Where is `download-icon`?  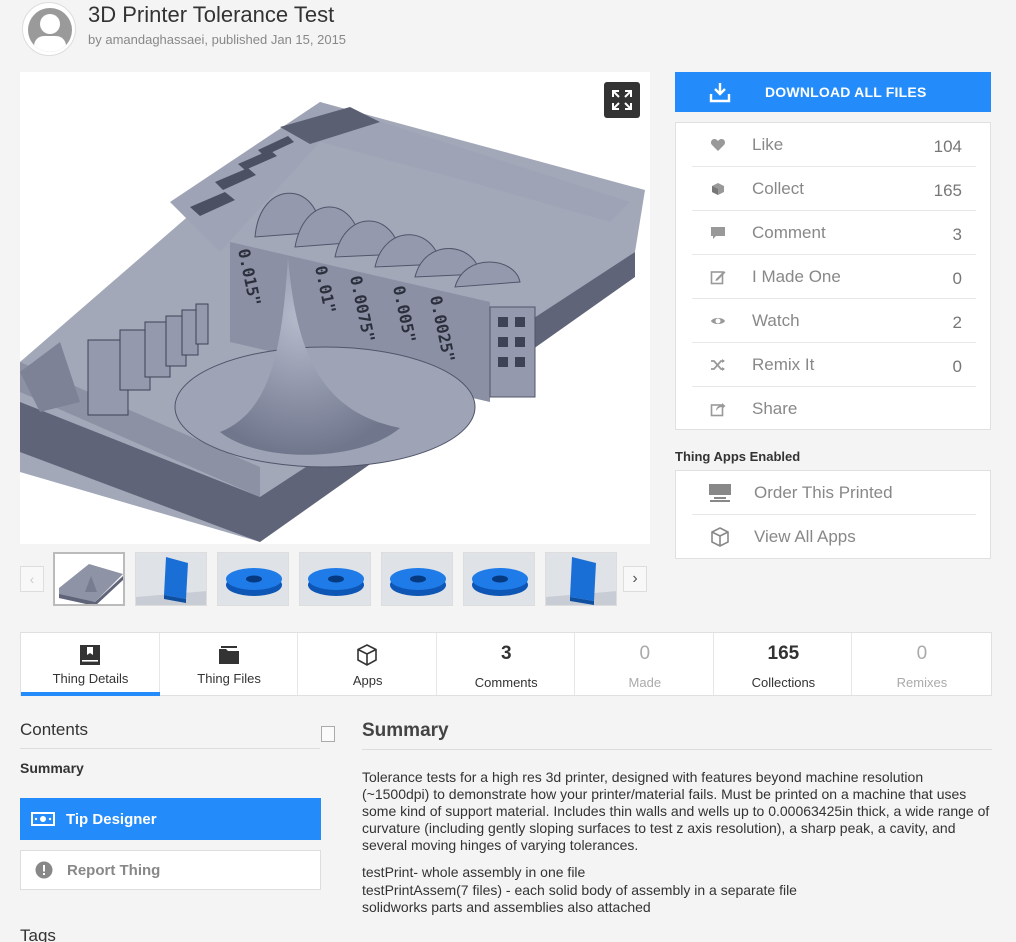 download-icon is located at coordinates (720, 93).